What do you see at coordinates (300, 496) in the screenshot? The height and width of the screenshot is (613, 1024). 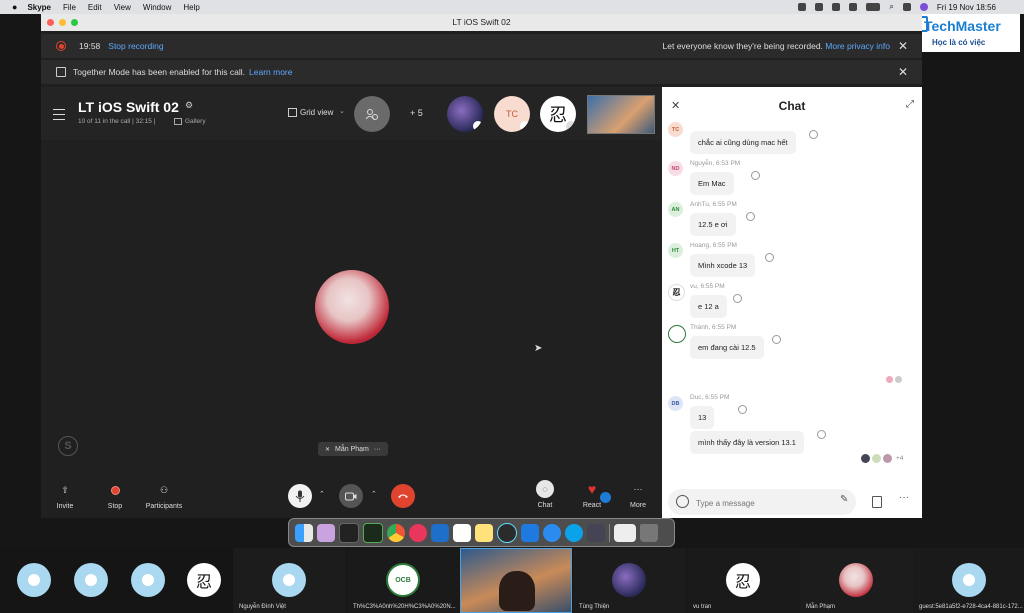 I see `microphone-button` at bounding box center [300, 496].